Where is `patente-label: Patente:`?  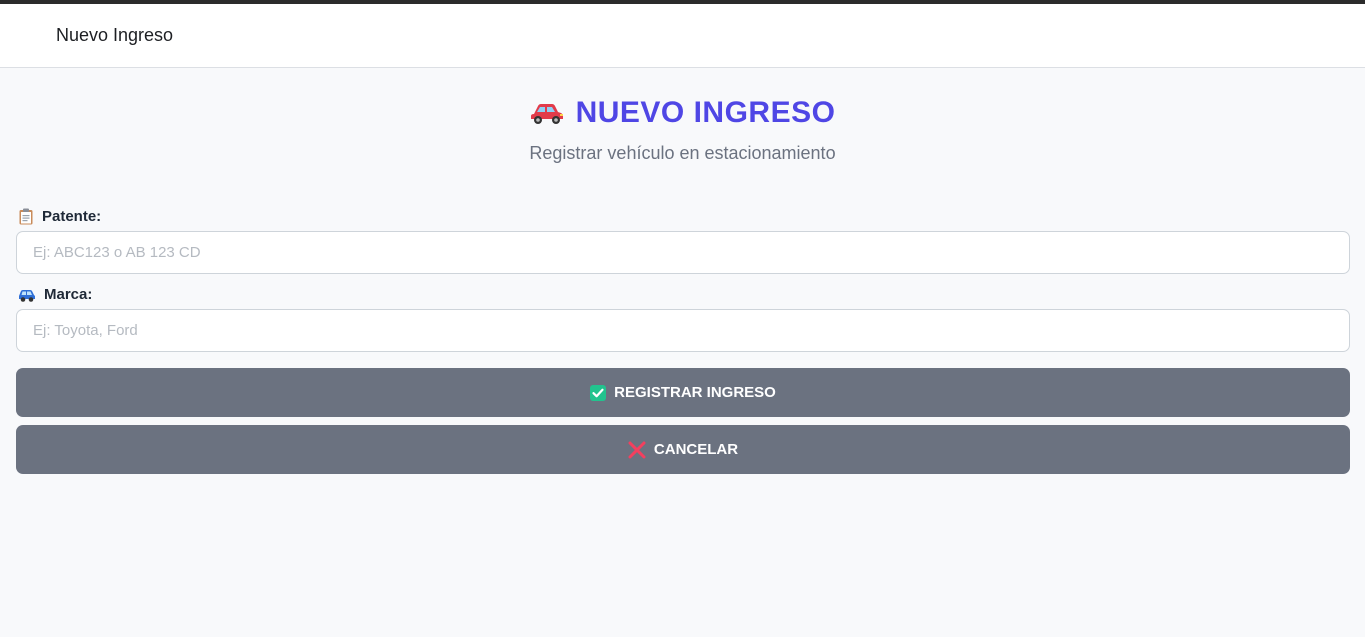
patente-label: Patente: is located at coordinates (682, 216).